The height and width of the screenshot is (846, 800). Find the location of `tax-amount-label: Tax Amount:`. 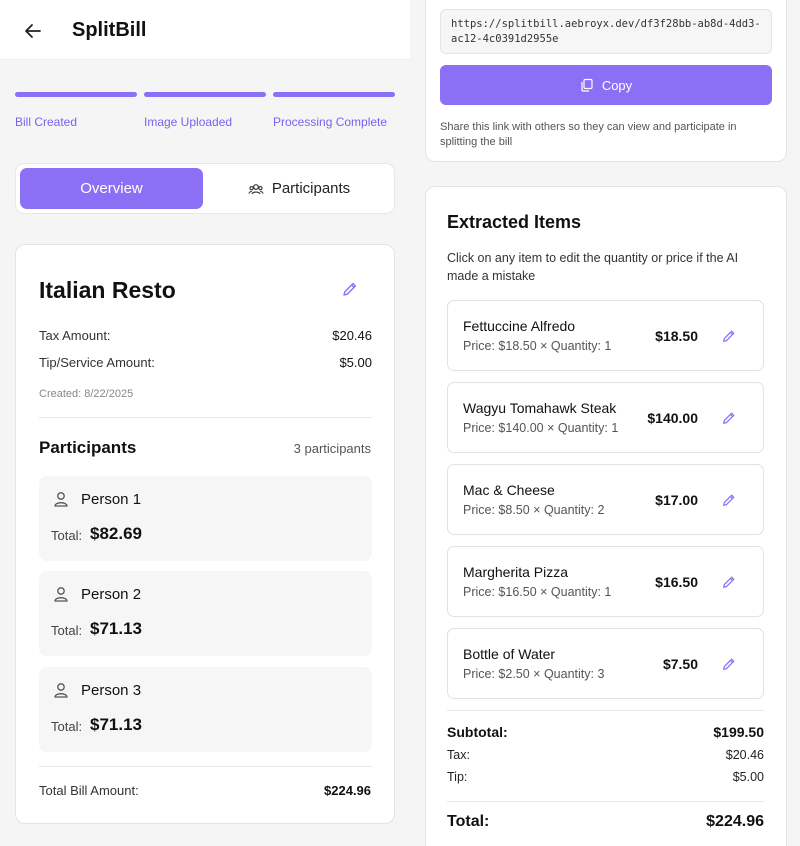

tax-amount-label: Tax Amount: is located at coordinates (75, 335).